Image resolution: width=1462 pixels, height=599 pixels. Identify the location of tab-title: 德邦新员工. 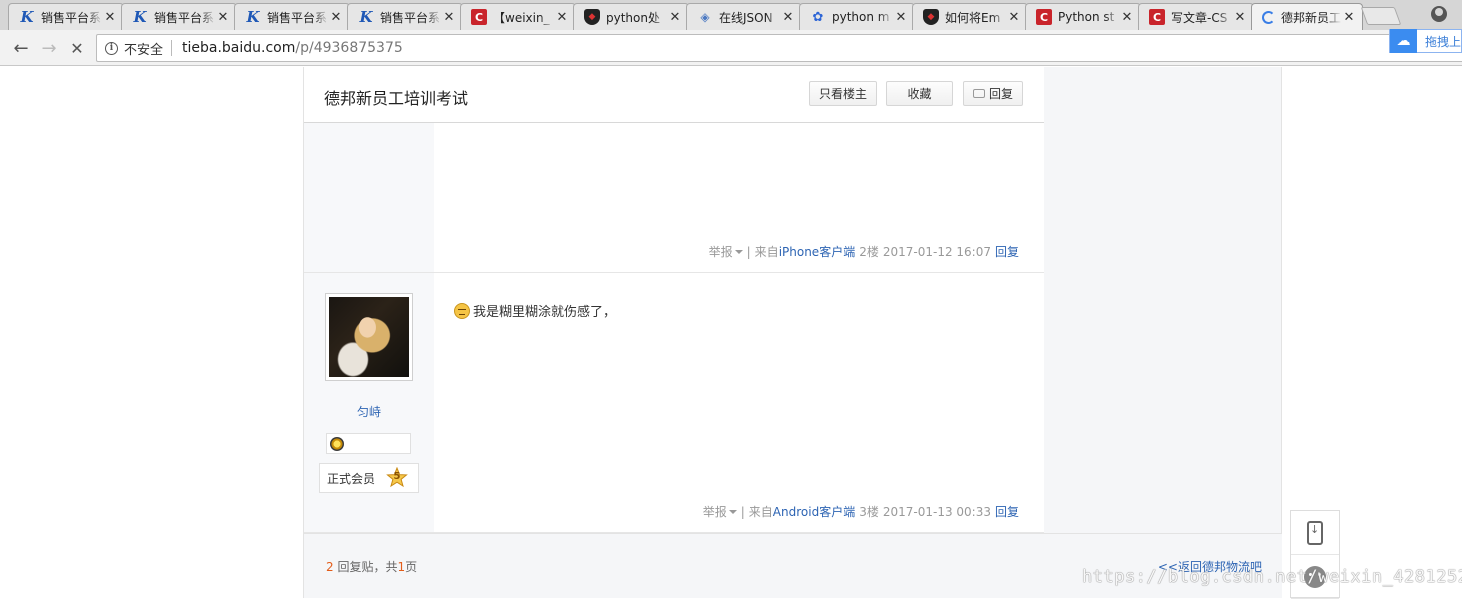
(1311, 18).